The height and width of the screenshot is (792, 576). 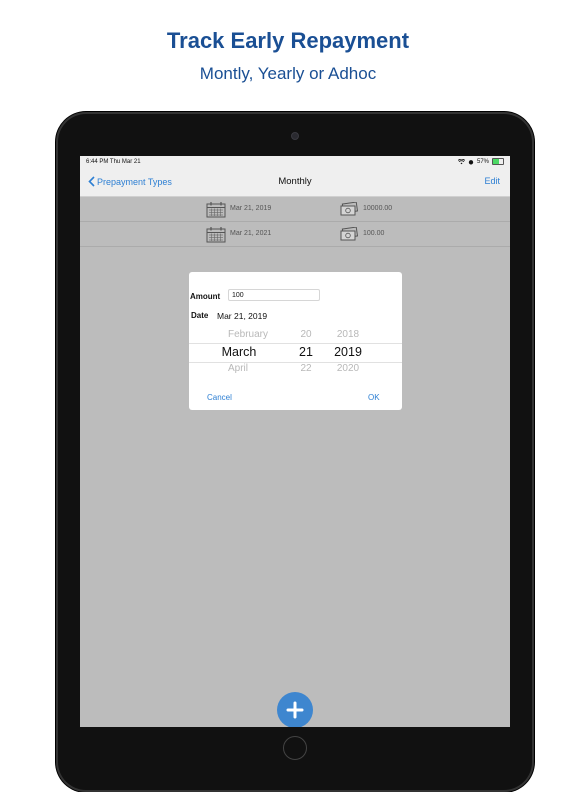 I want to click on picker-year-next: 2020, so click(x=348, y=368).